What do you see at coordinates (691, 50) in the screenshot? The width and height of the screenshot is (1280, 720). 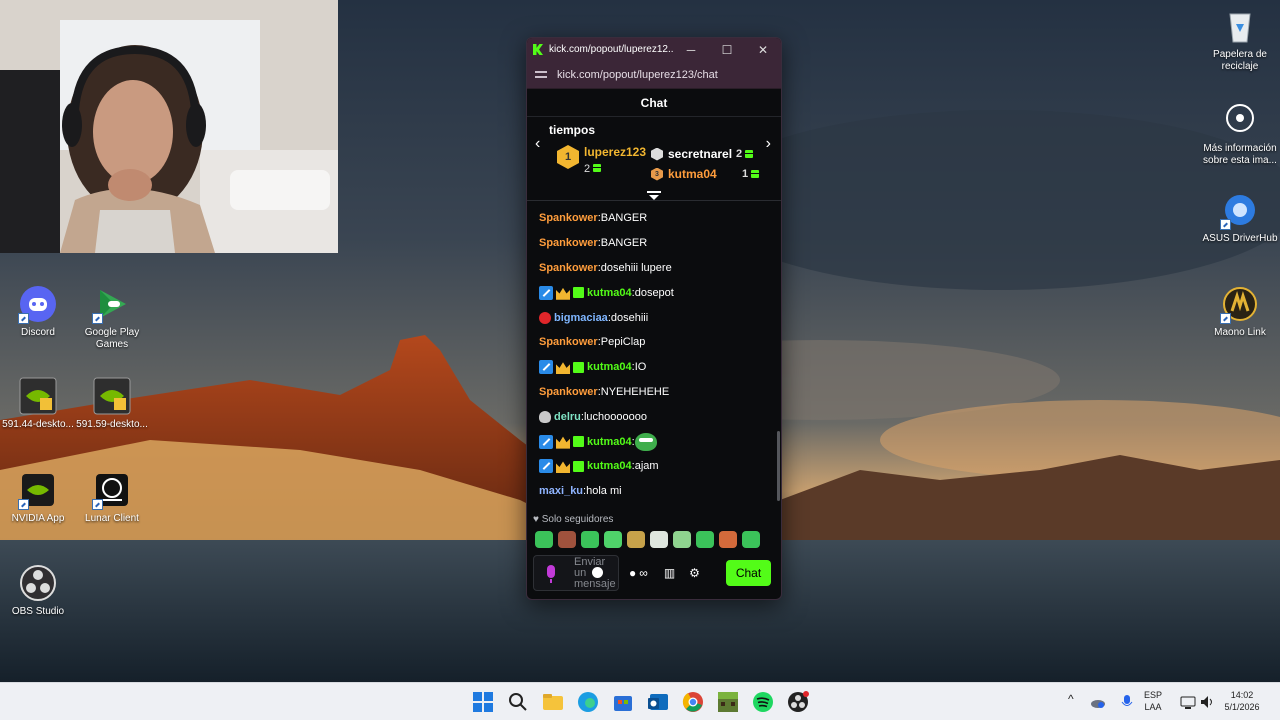 I see `minimize-button: ─` at bounding box center [691, 50].